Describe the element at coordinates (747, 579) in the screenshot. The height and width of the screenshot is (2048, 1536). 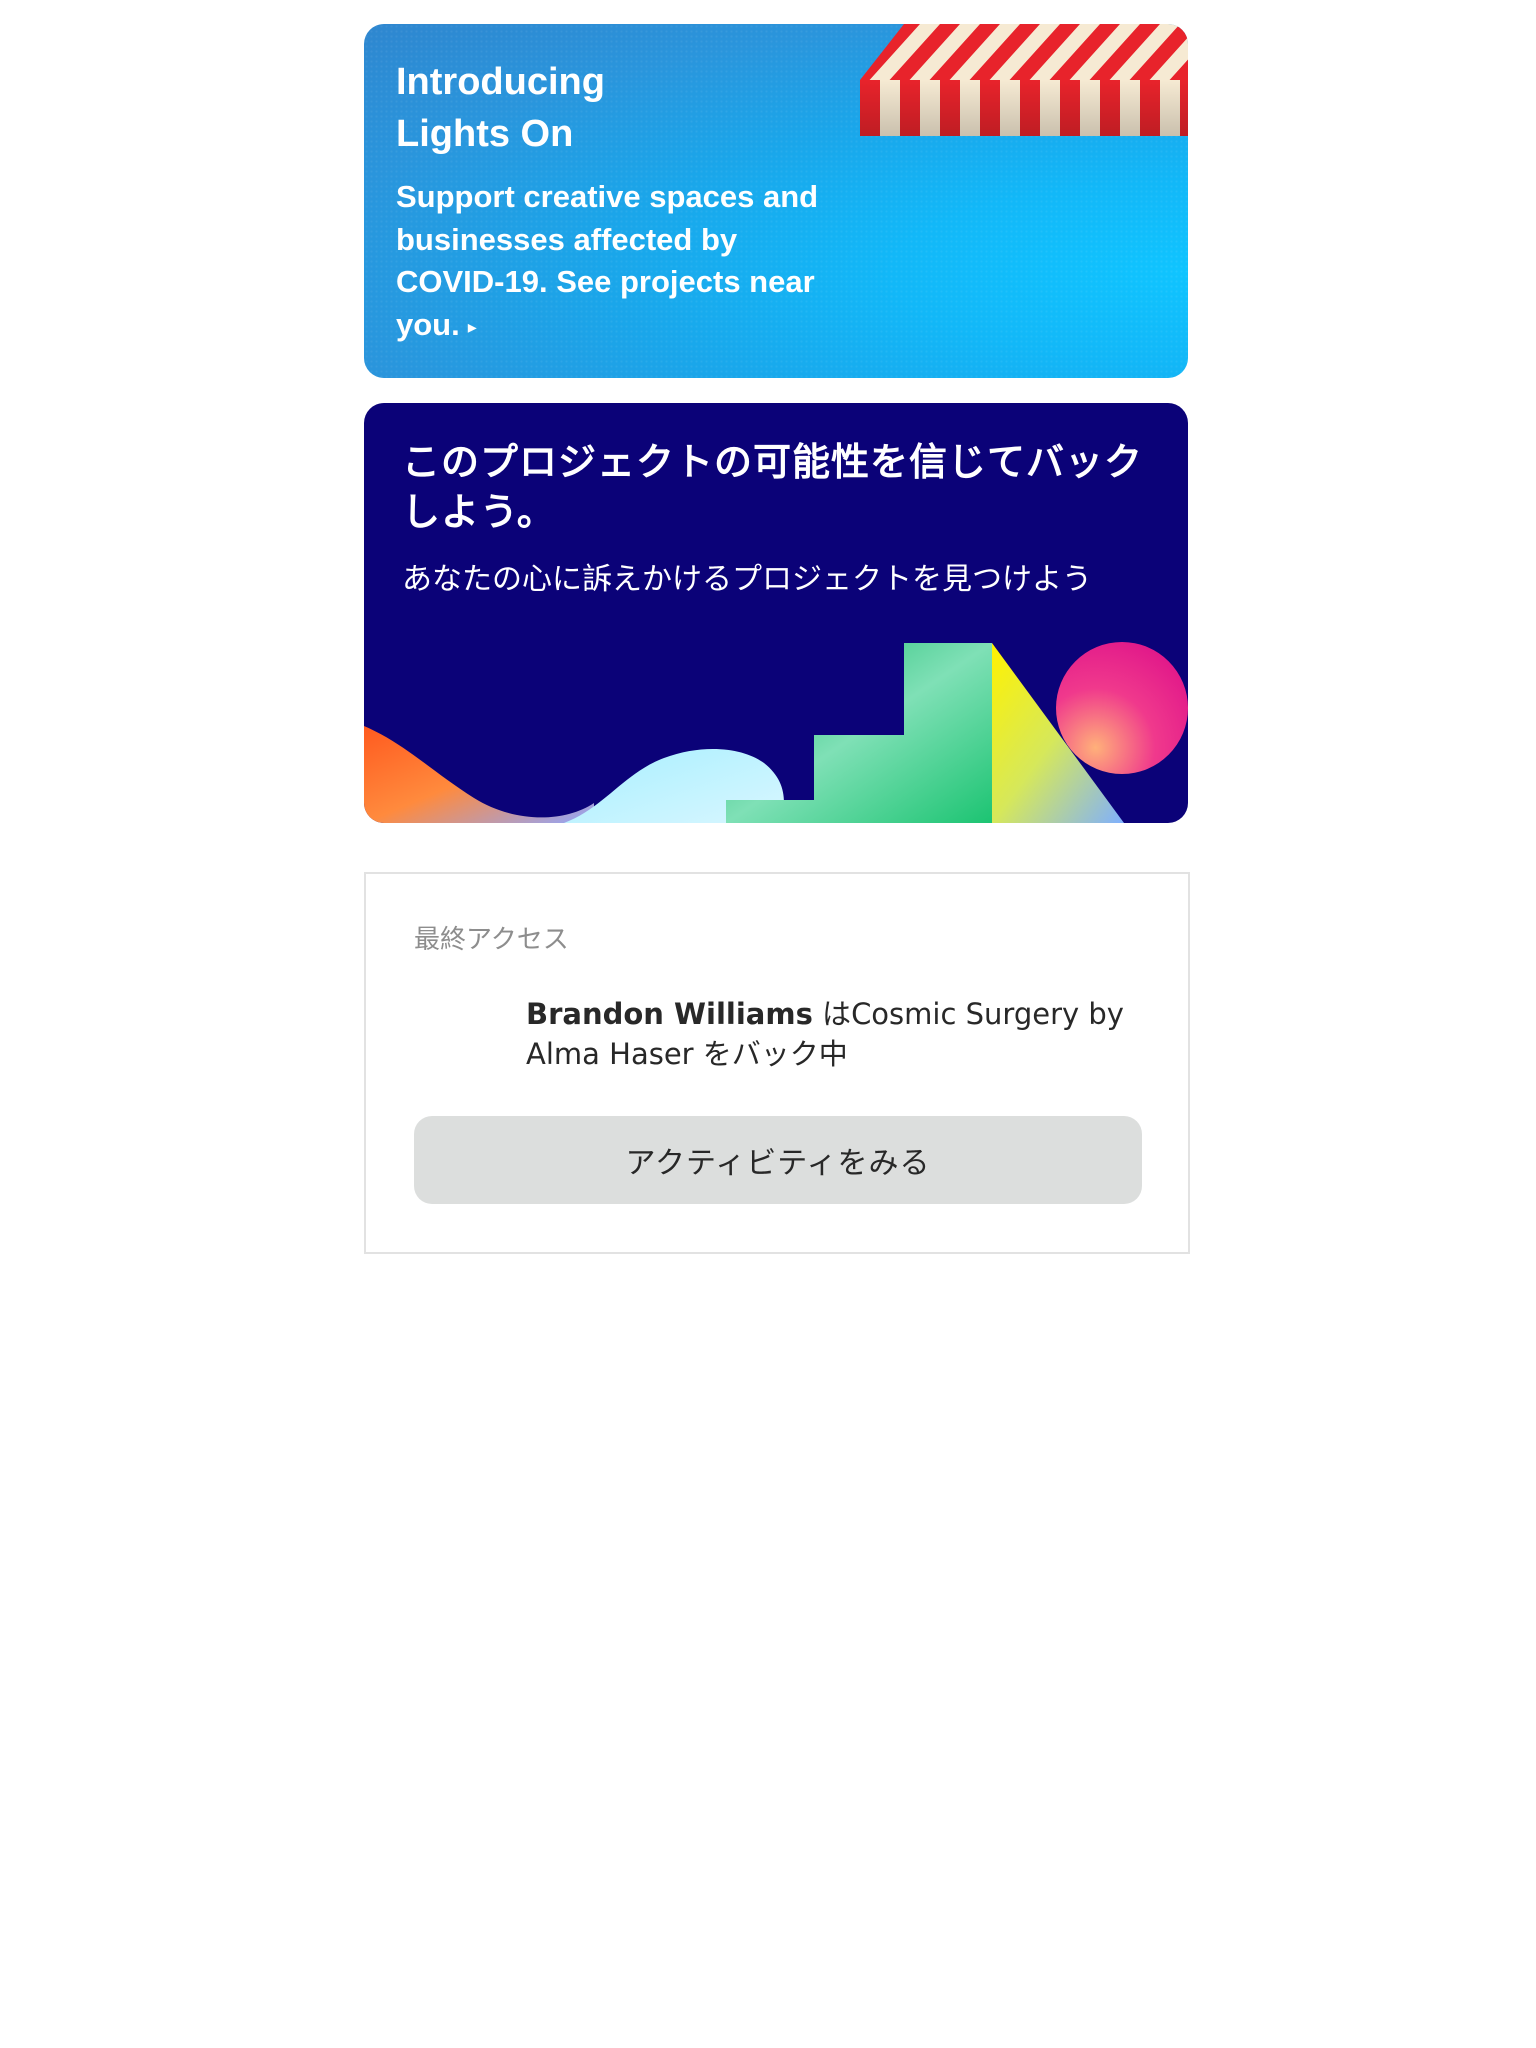
I see `back-project-subtitle: あなたの心に訴えかけるプロジェクトを見つけよう` at that location.